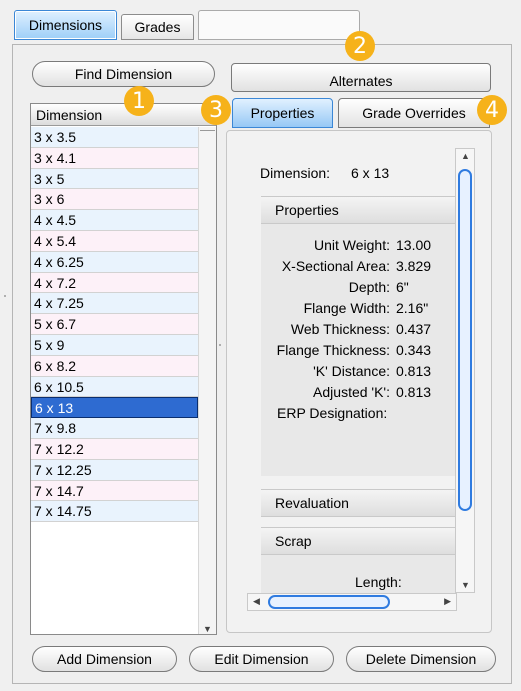 The width and height of the screenshot is (521, 691). I want to click on list-item: 6 x 13, so click(114, 408).